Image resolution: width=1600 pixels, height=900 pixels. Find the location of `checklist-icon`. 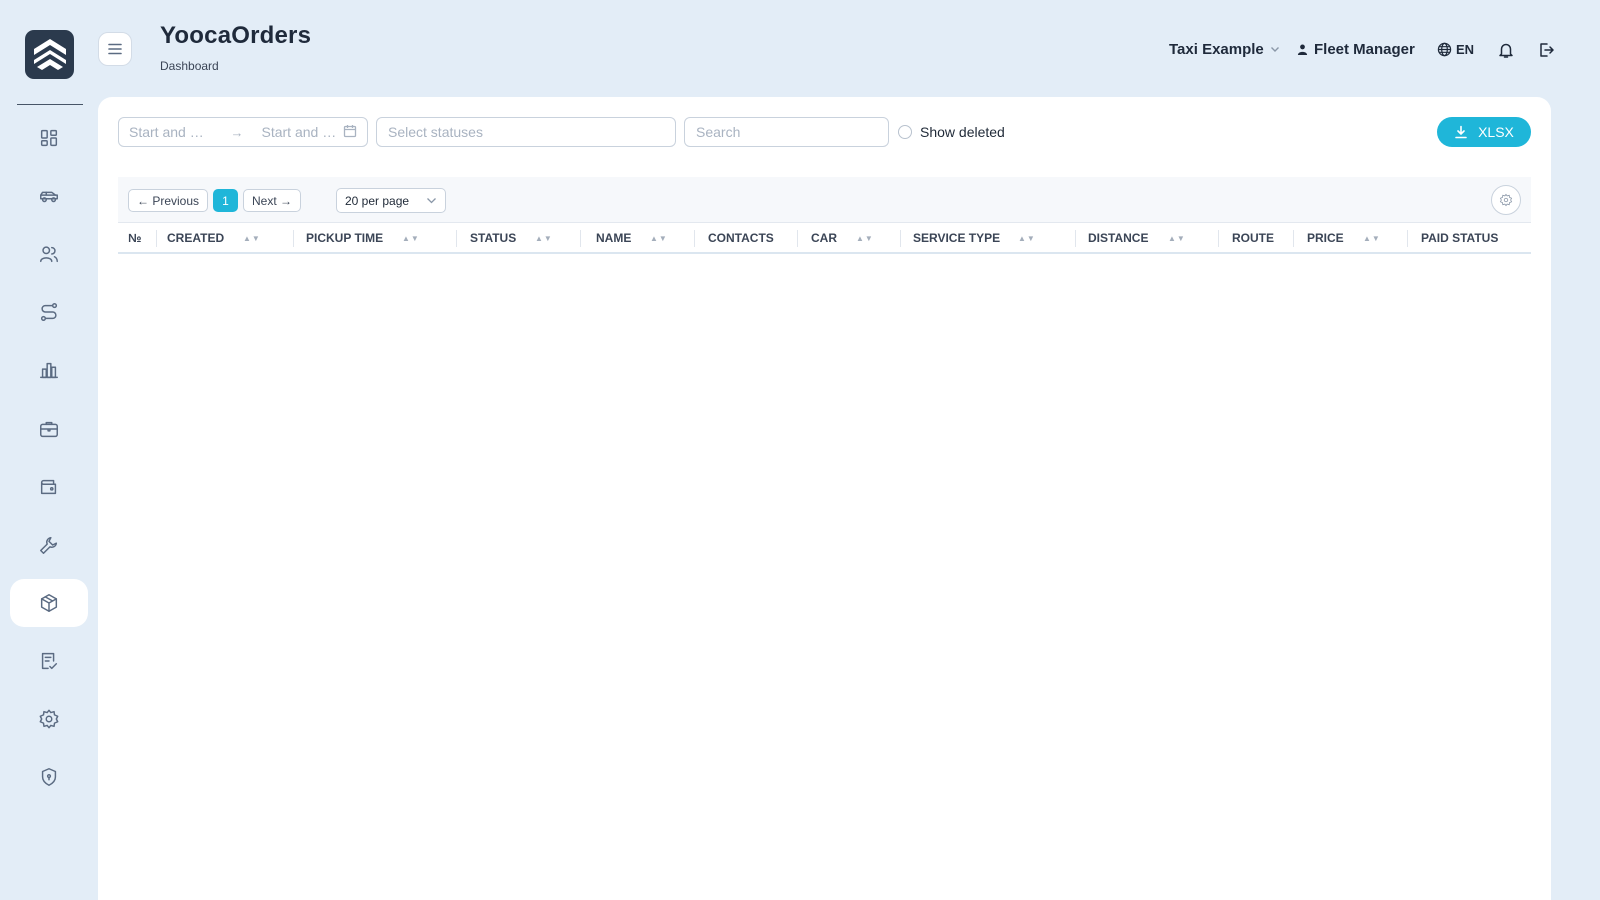

checklist-icon is located at coordinates (49, 661).